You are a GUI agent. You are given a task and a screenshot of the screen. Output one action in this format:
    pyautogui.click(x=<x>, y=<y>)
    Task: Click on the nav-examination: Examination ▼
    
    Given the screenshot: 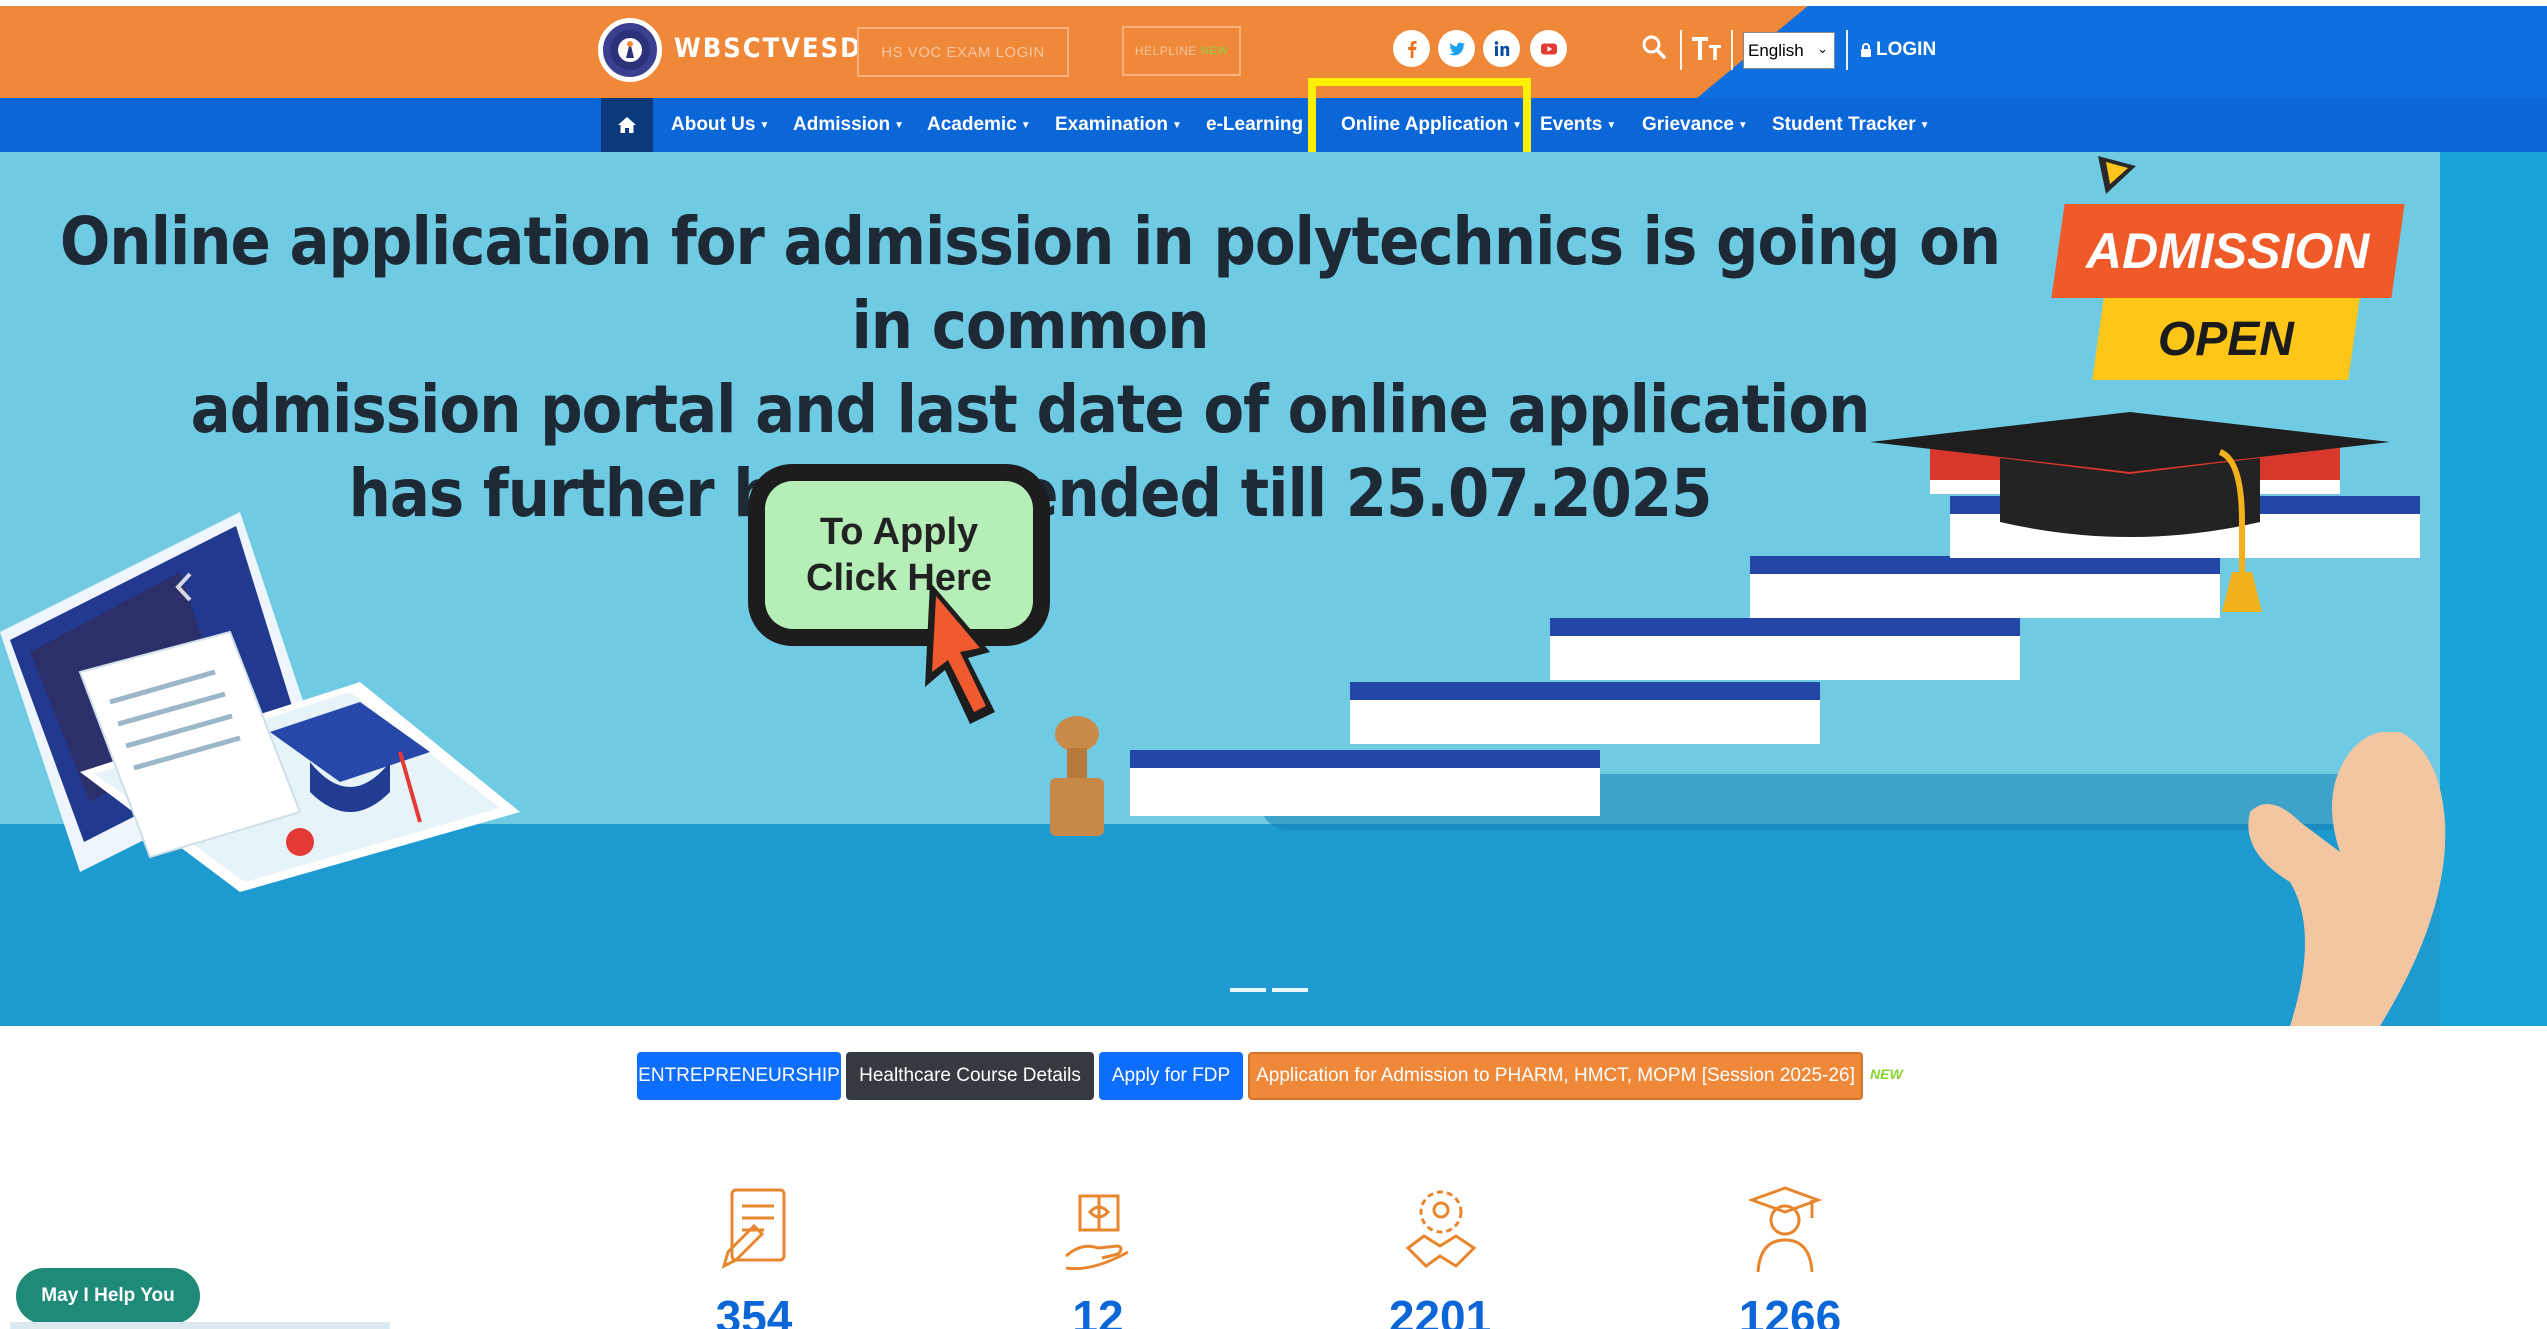 What is the action you would take?
    pyautogui.click(x=1118, y=125)
    